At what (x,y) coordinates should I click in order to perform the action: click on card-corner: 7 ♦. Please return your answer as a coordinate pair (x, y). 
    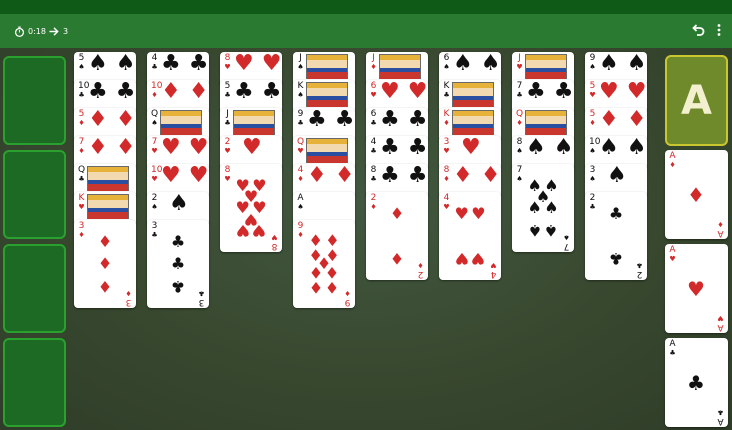
    Looking at the image, I should click on (81, 146).